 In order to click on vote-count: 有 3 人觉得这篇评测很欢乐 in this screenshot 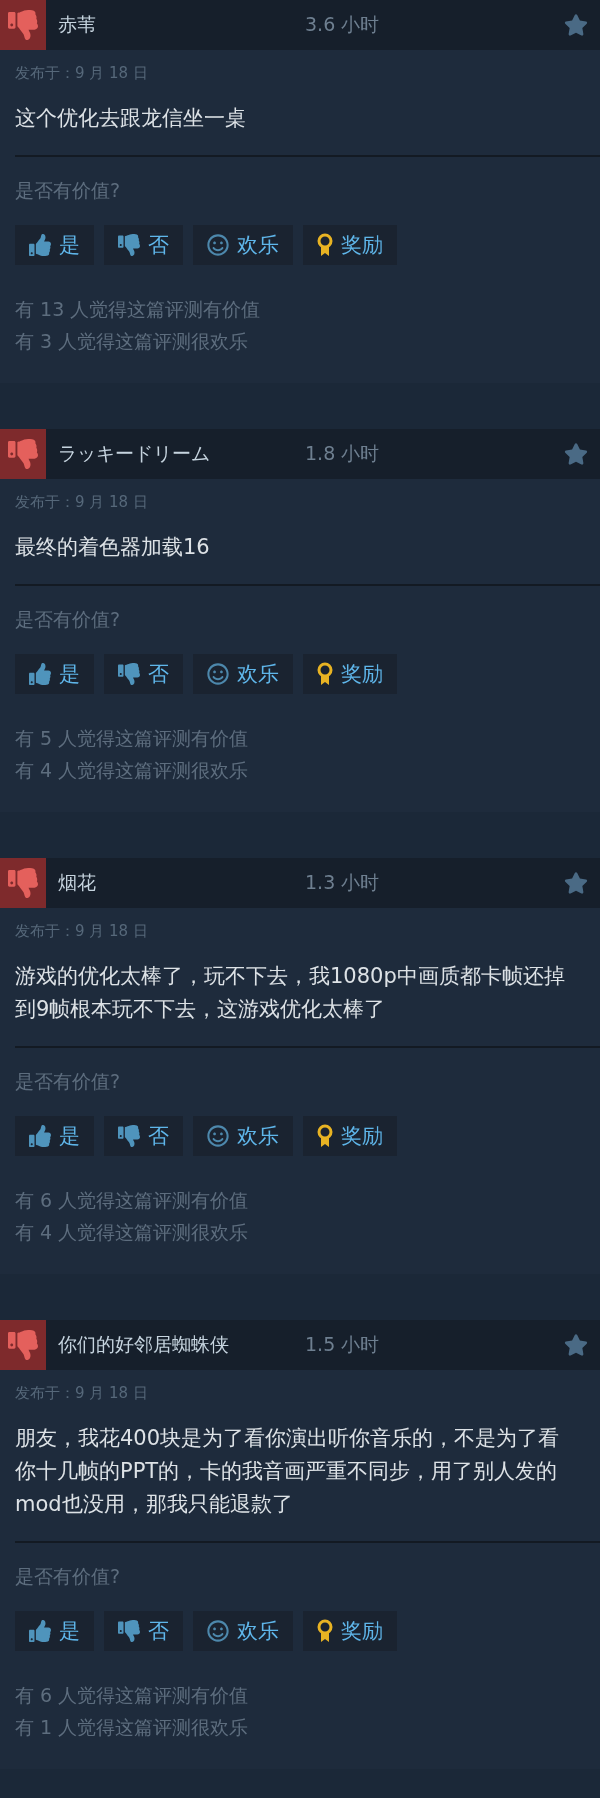, I will do `click(132, 341)`.